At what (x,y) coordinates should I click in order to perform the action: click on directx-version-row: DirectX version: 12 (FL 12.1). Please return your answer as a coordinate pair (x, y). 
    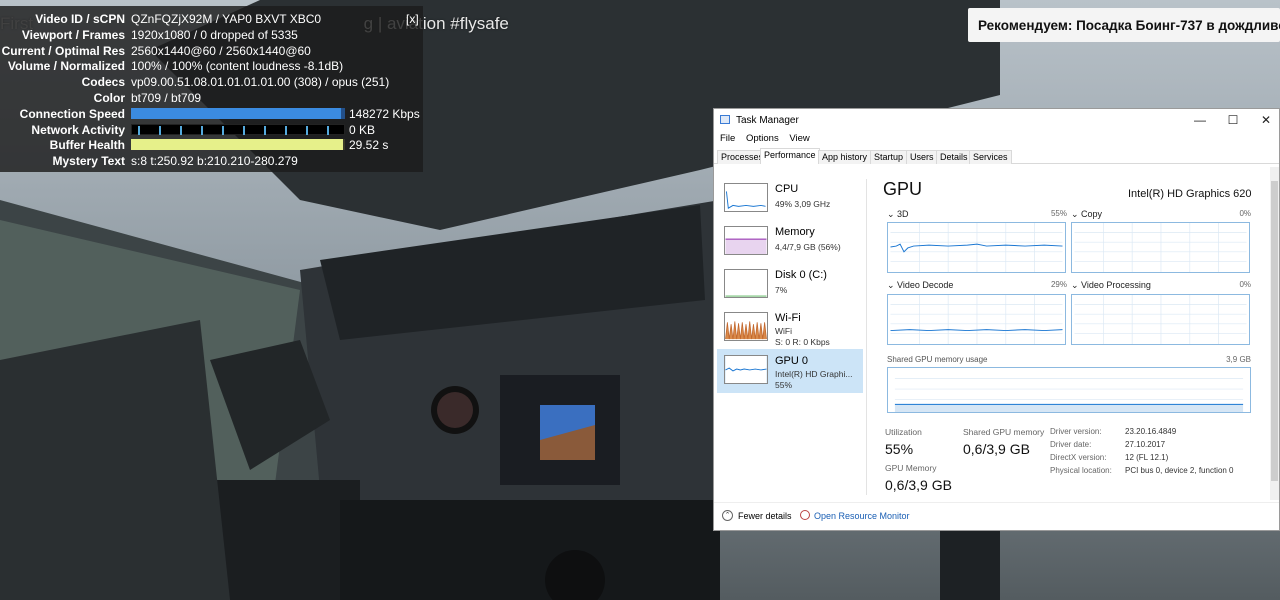
    Looking at the image, I should click on (1109, 457).